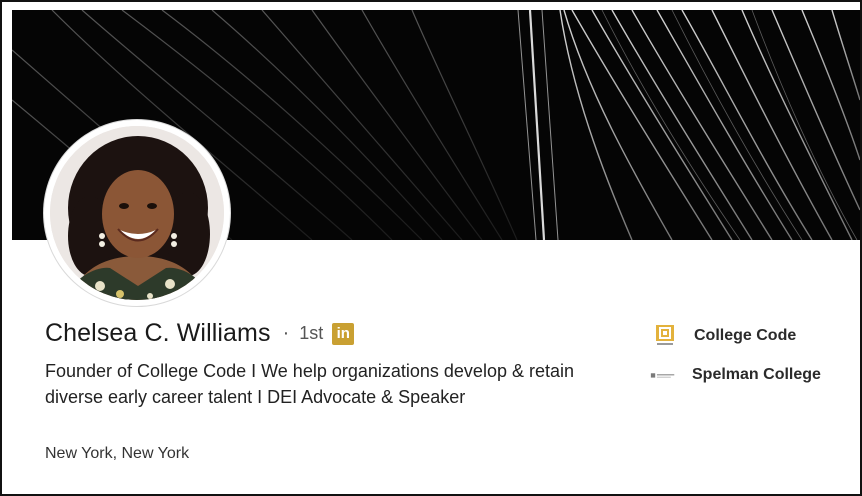 This screenshot has width=862, height=496. Describe the element at coordinates (311, 333) in the screenshot. I see `connection-degree: 1st` at that location.